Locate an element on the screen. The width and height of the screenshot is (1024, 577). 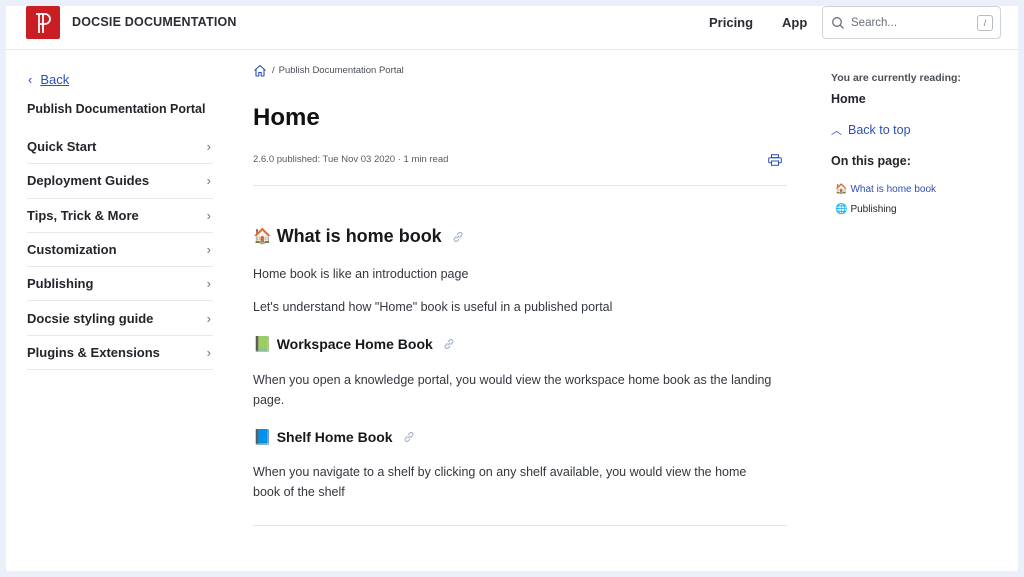
search-shortcut-key: / is located at coordinates (985, 23).